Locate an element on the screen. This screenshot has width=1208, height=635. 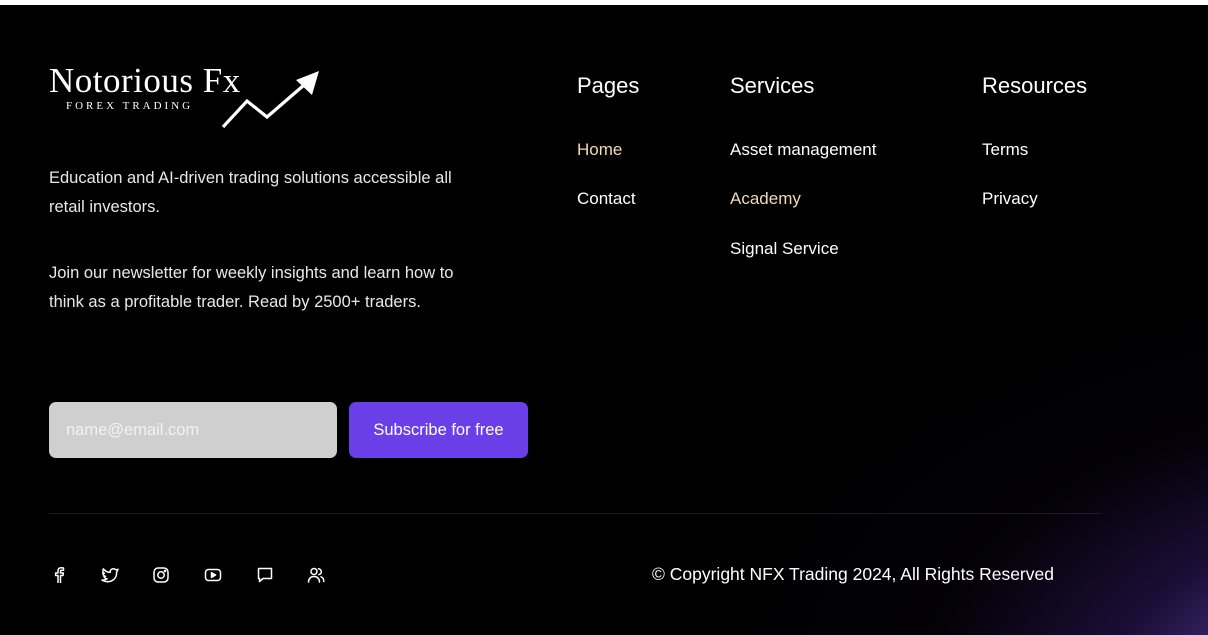
footer-divider is located at coordinates (575, 513).